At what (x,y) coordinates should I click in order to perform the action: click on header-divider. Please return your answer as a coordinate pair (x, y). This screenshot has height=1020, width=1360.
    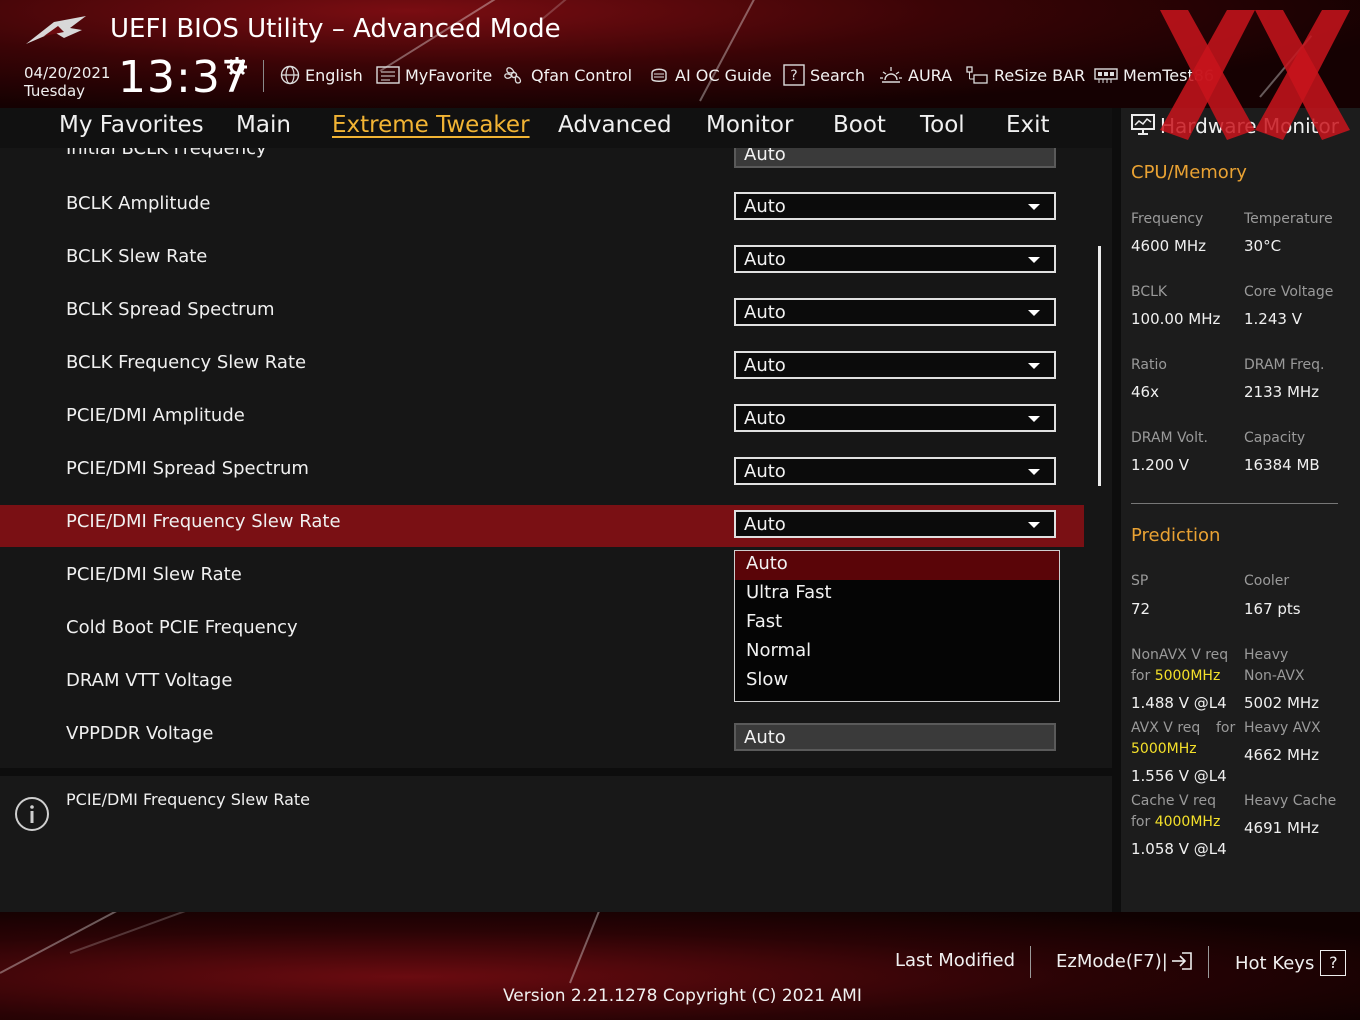
    Looking at the image, I should click on (263, 76).